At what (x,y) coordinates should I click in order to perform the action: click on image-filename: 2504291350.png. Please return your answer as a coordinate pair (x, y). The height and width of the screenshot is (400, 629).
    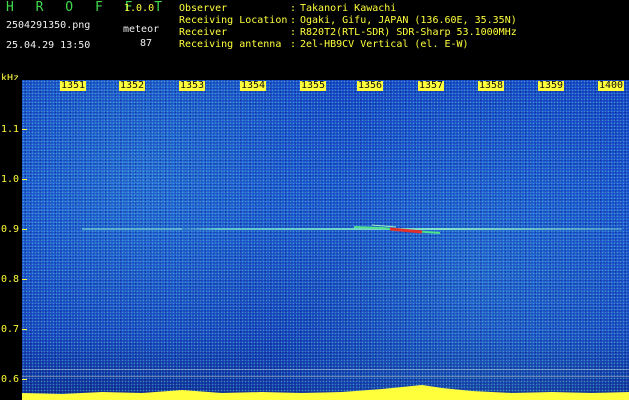
    Looking at the image, I should click on (48, 25).